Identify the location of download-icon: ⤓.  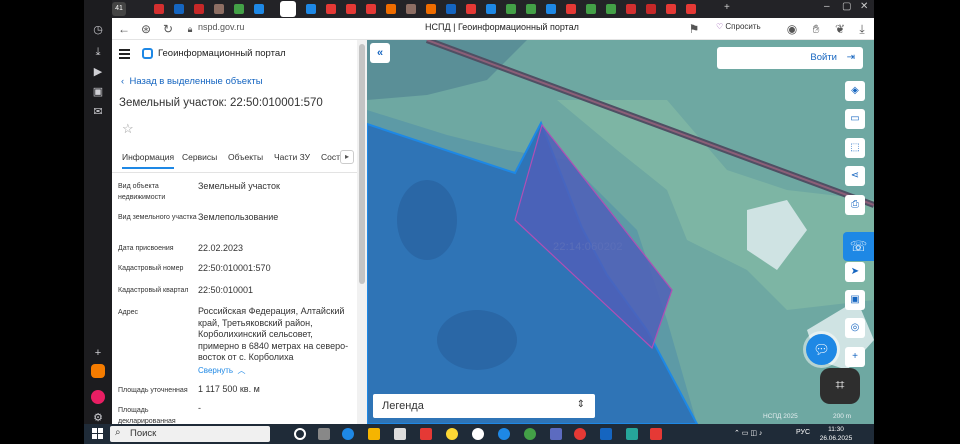
(98, 52).